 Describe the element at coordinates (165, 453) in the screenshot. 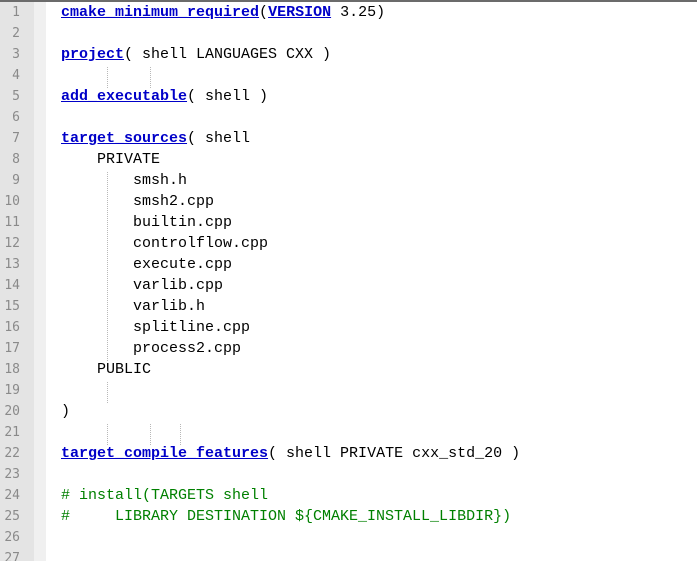

I see `keyword: target_compile_features` at that location.